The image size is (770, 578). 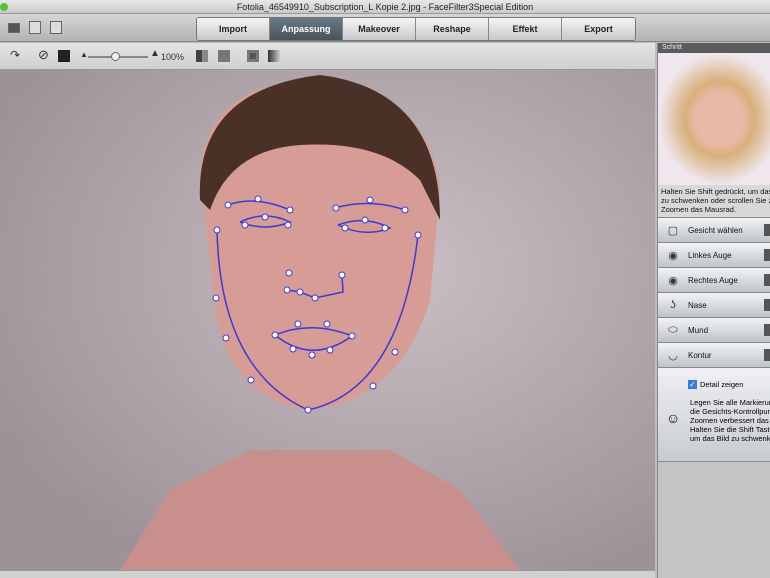 What do you see at coordinates (306, 29) in the screenshot?
I see `tab-anpassung: Anpassung` at bounding box center [306, 29].